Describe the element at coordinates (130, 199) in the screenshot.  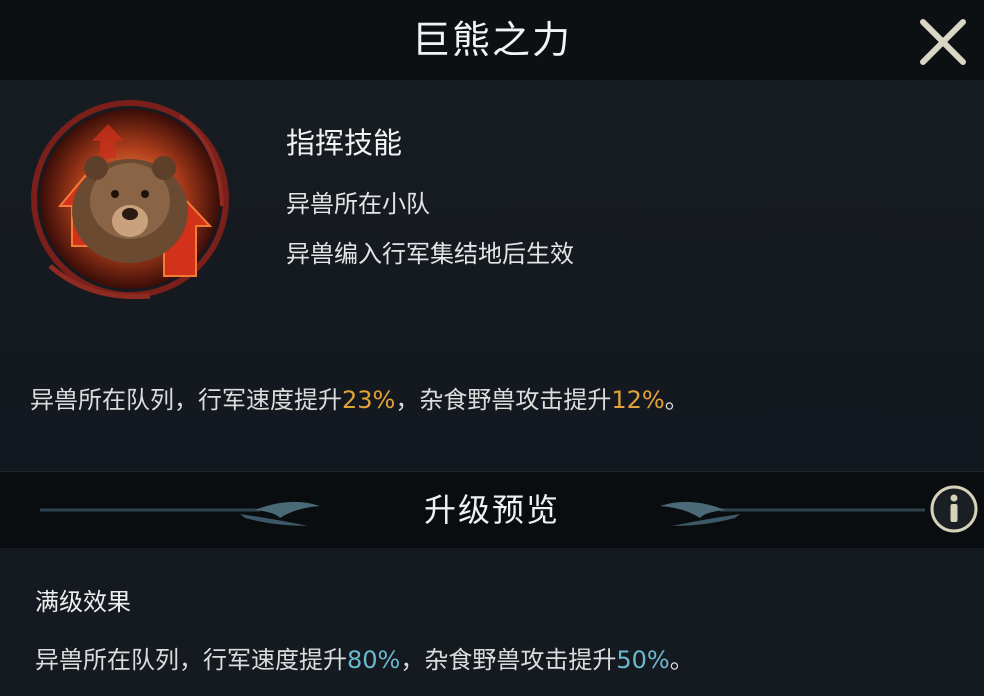
I see `bear-skill-icon` at that location.